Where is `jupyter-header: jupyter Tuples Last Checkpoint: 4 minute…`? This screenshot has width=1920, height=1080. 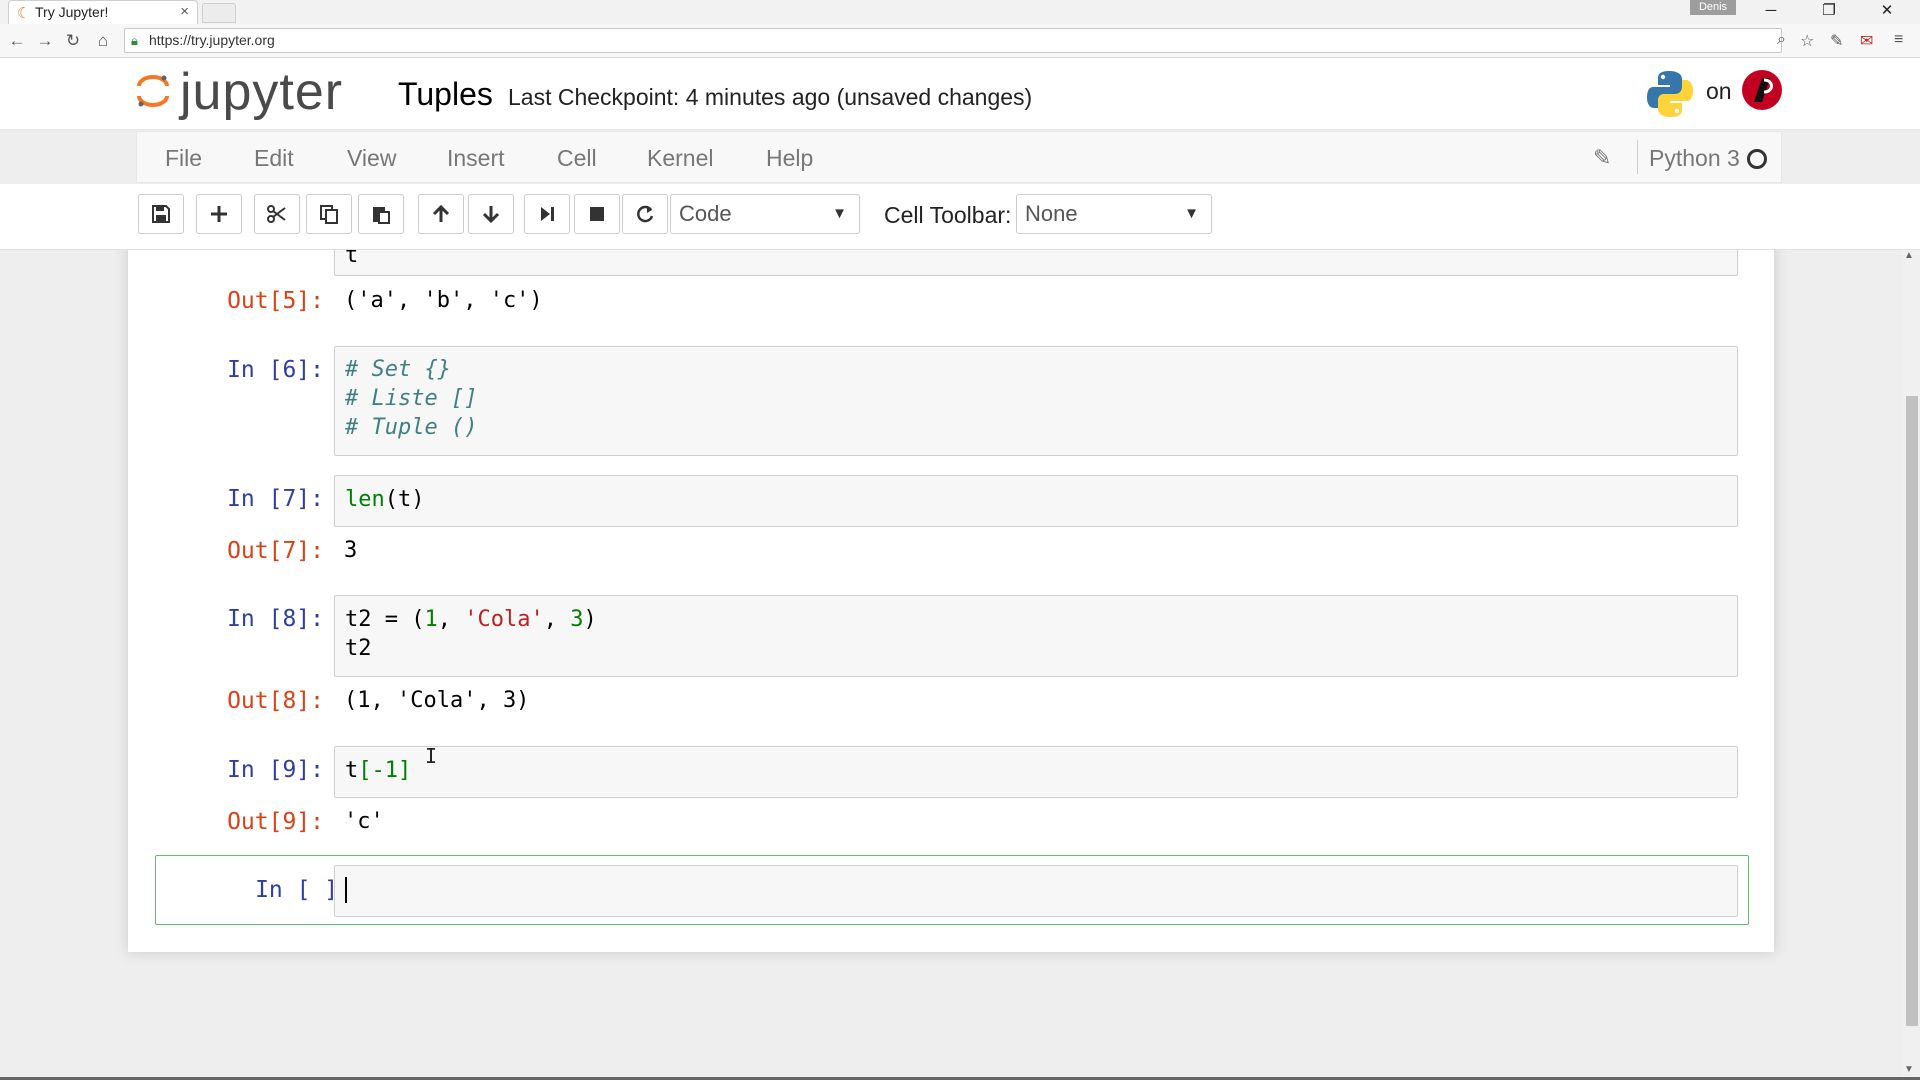
jupyter-header: jupyter Tuples Last Checkpoint: 4 minute… is located at coordinates (960, 94).